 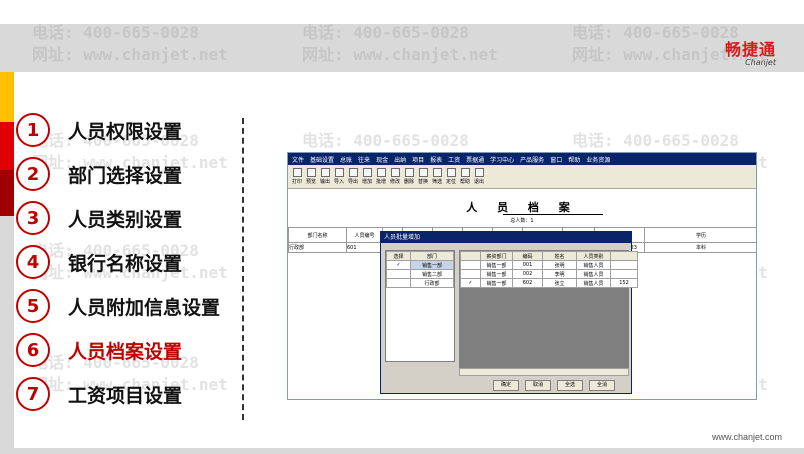 What do you see at coordinates (367, 172) in the screenshot?
I see `add-icon` at bounding box center [367, 172].